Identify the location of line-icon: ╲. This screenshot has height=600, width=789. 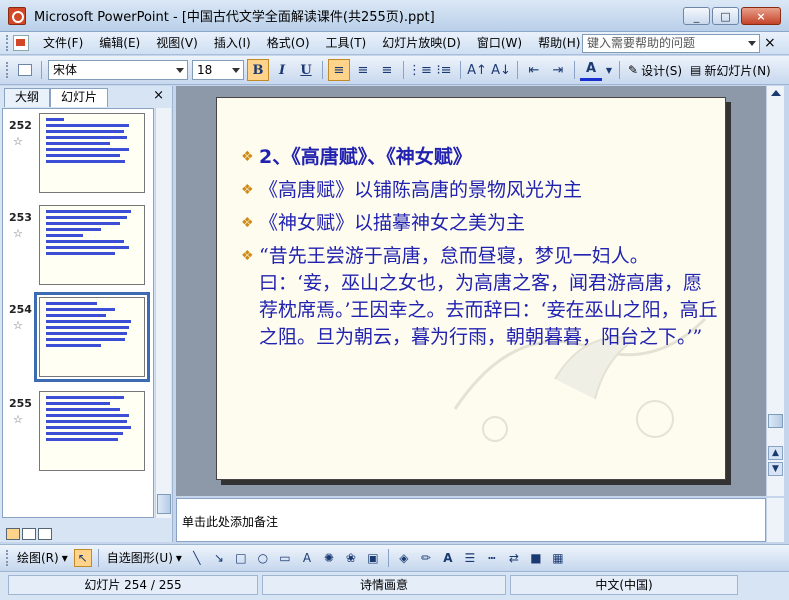
(197, 558).